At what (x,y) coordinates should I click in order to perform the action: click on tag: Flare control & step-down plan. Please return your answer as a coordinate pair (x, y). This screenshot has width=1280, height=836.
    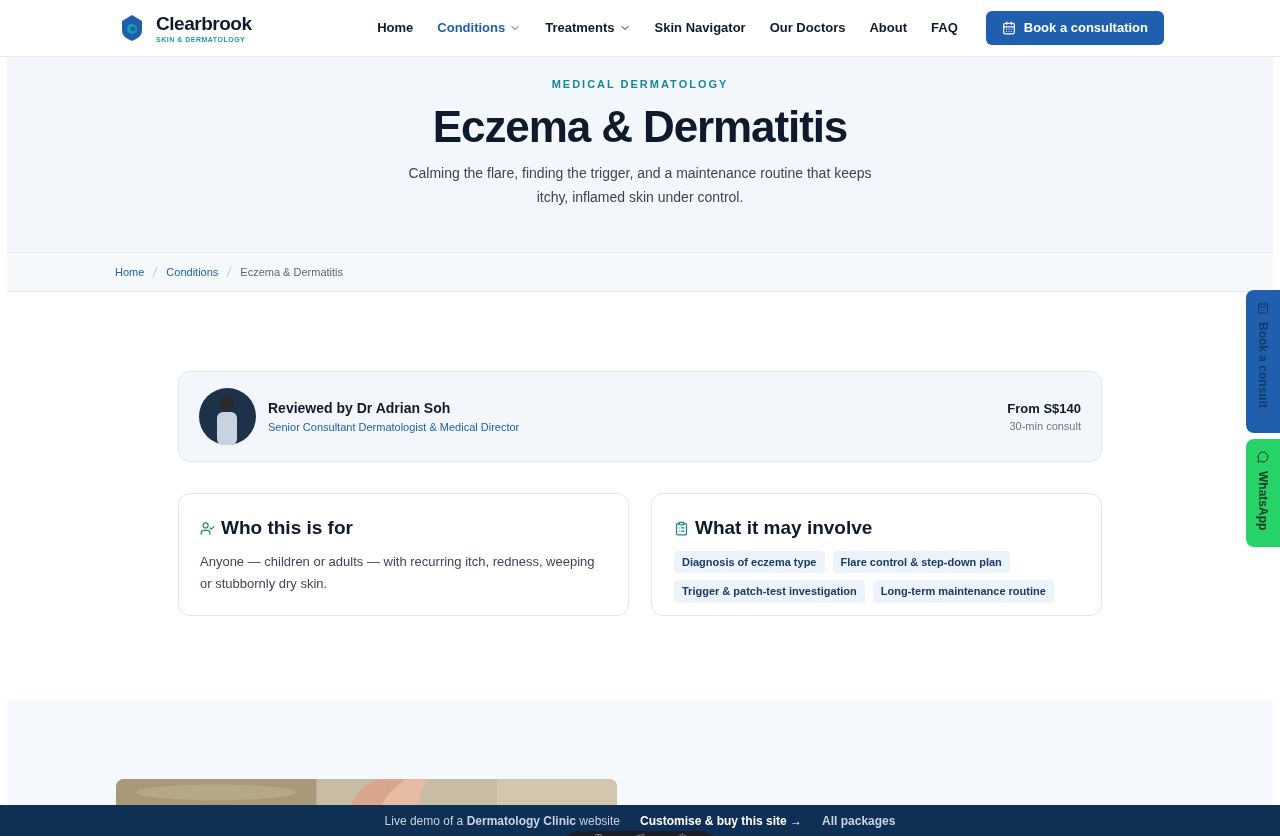
    Looking at the image, I should click on (921, 561).